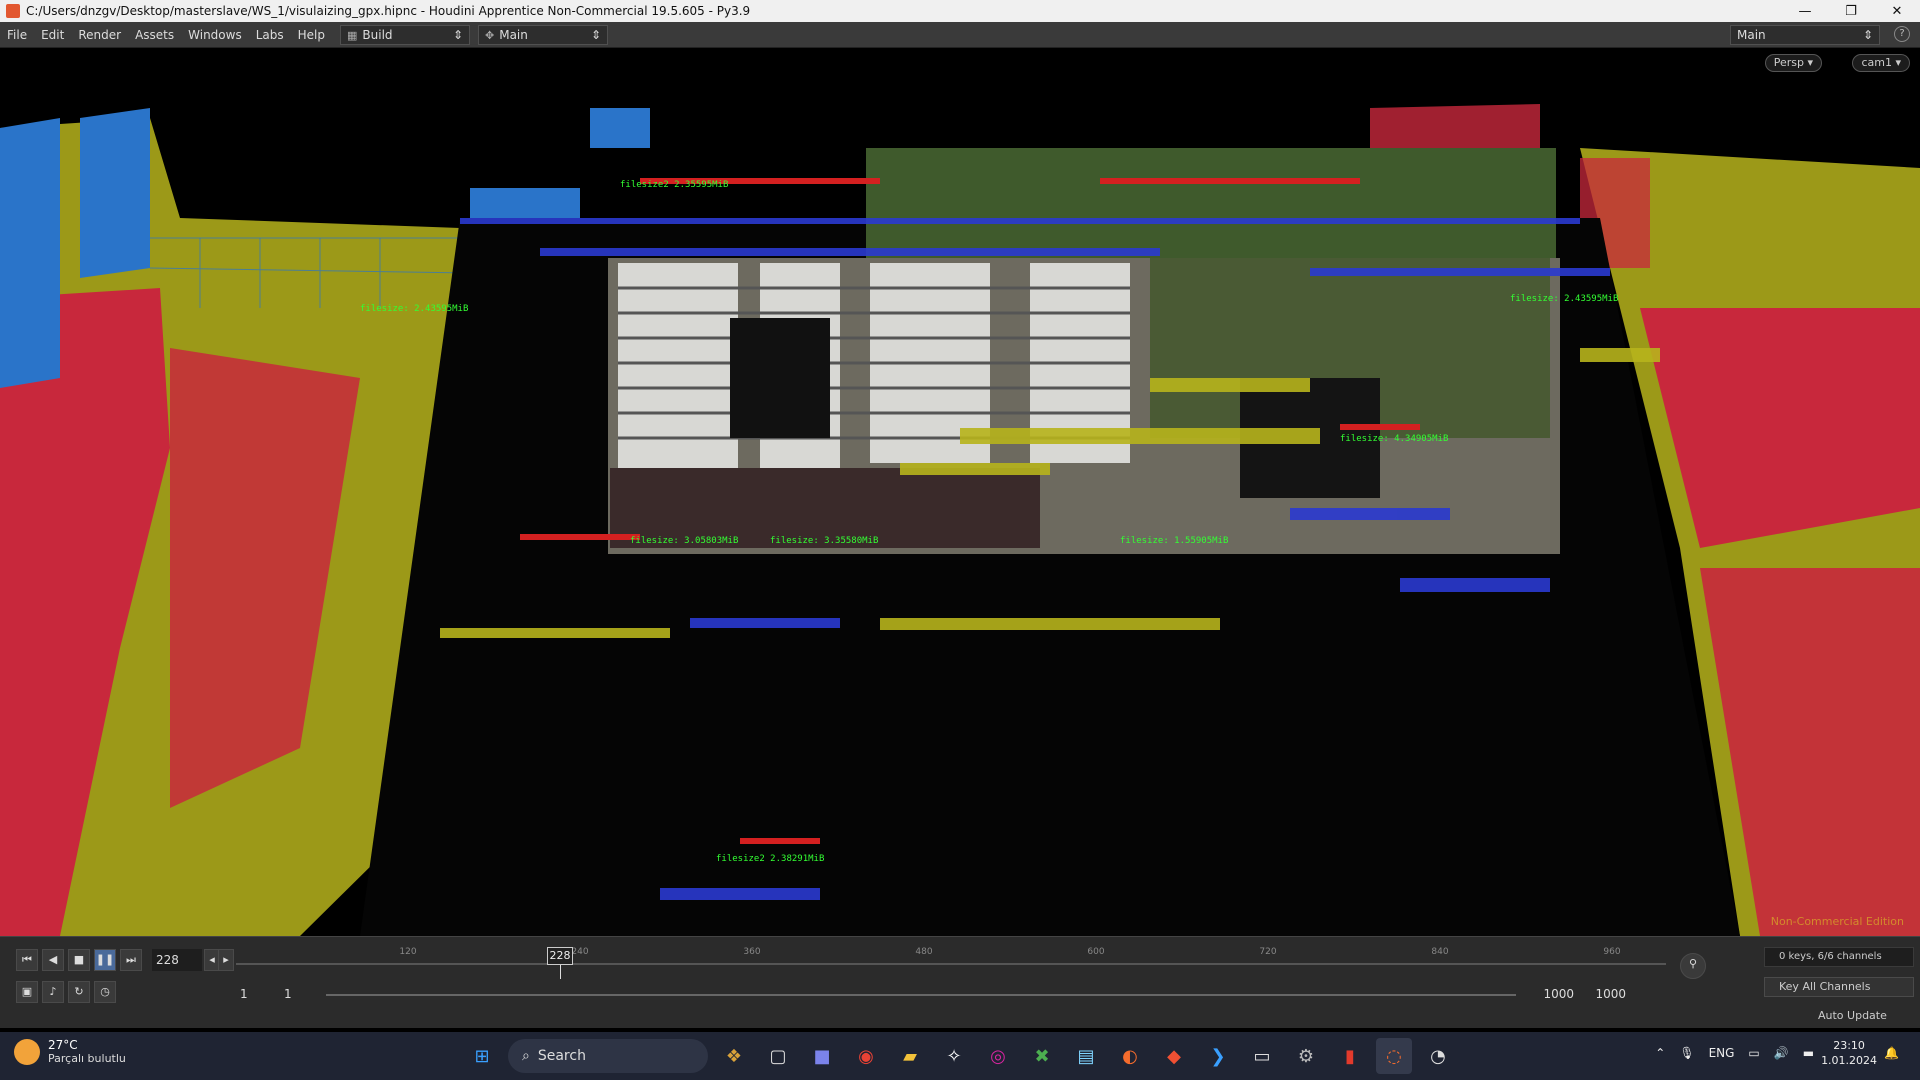 Image resolution: width=1920 pixels, height=1080 pixels. I want to click on loop-icon: ↻, so click(79, 992).